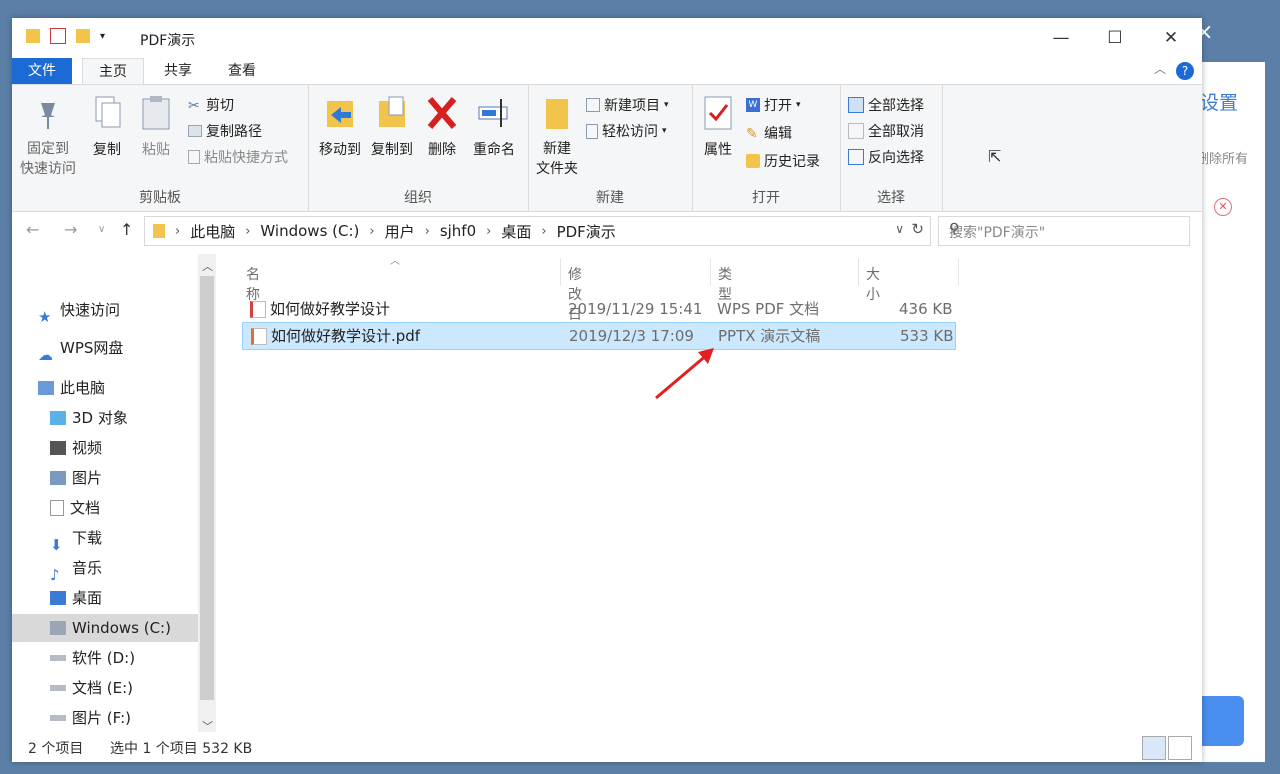 The image size is (1280, 774). Describe the element at coordinates (309, 231) in the screenshot. I see `breadcrumb-drive-c: Windows (C:)` at that location.